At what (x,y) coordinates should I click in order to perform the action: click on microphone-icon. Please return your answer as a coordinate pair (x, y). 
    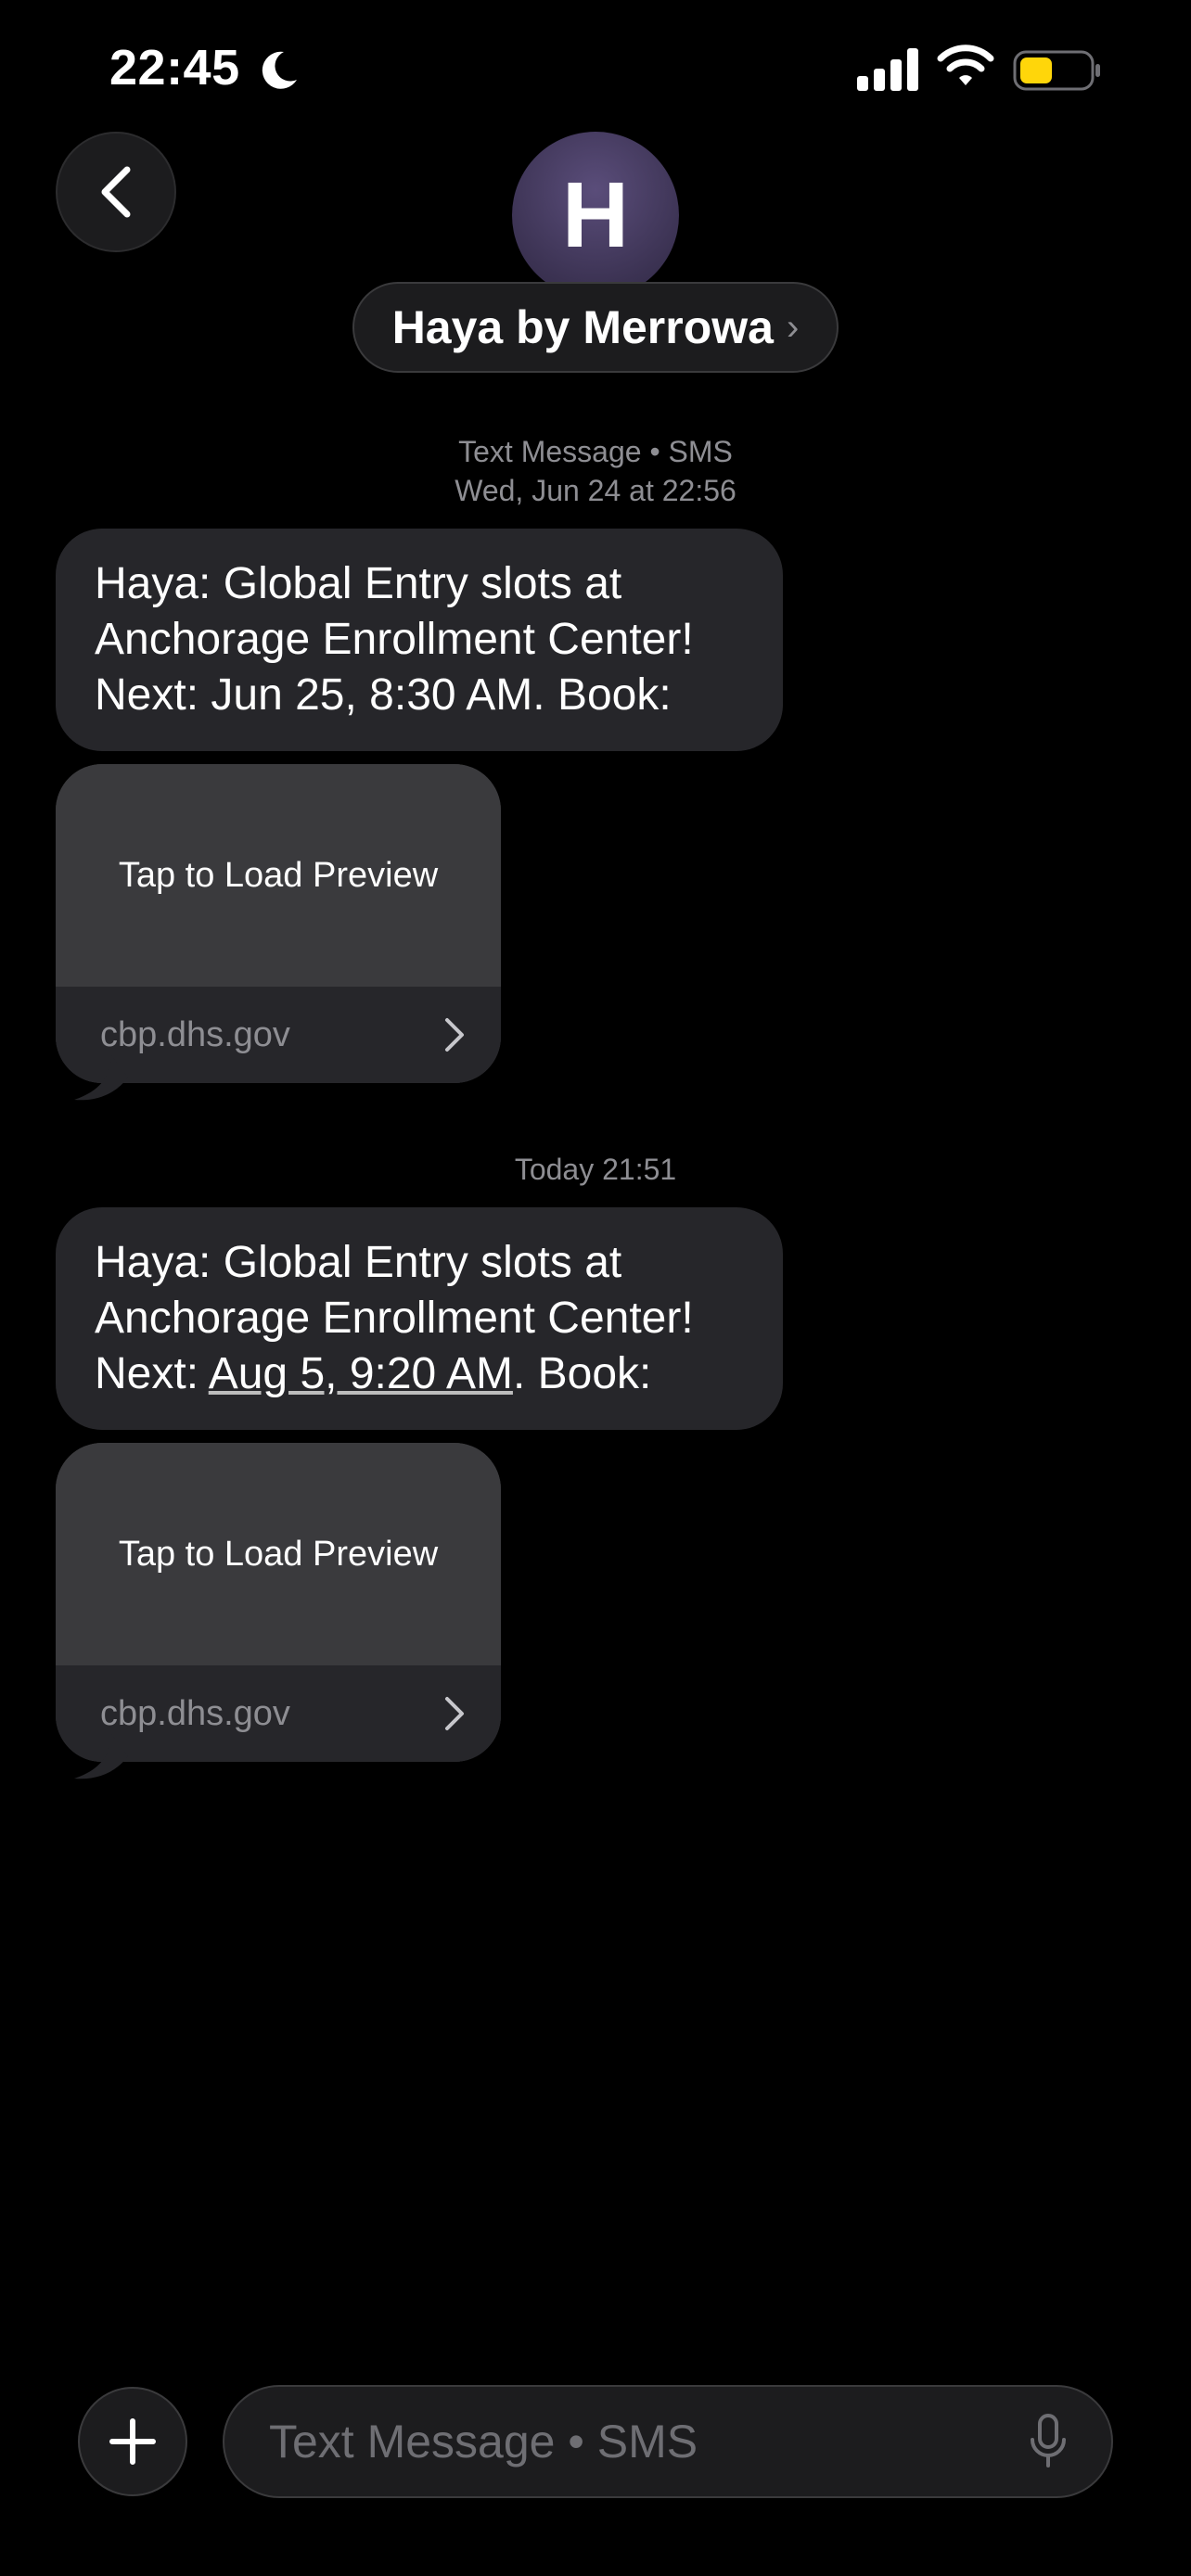
    Looking at the image, I should click on (1048, 2441).